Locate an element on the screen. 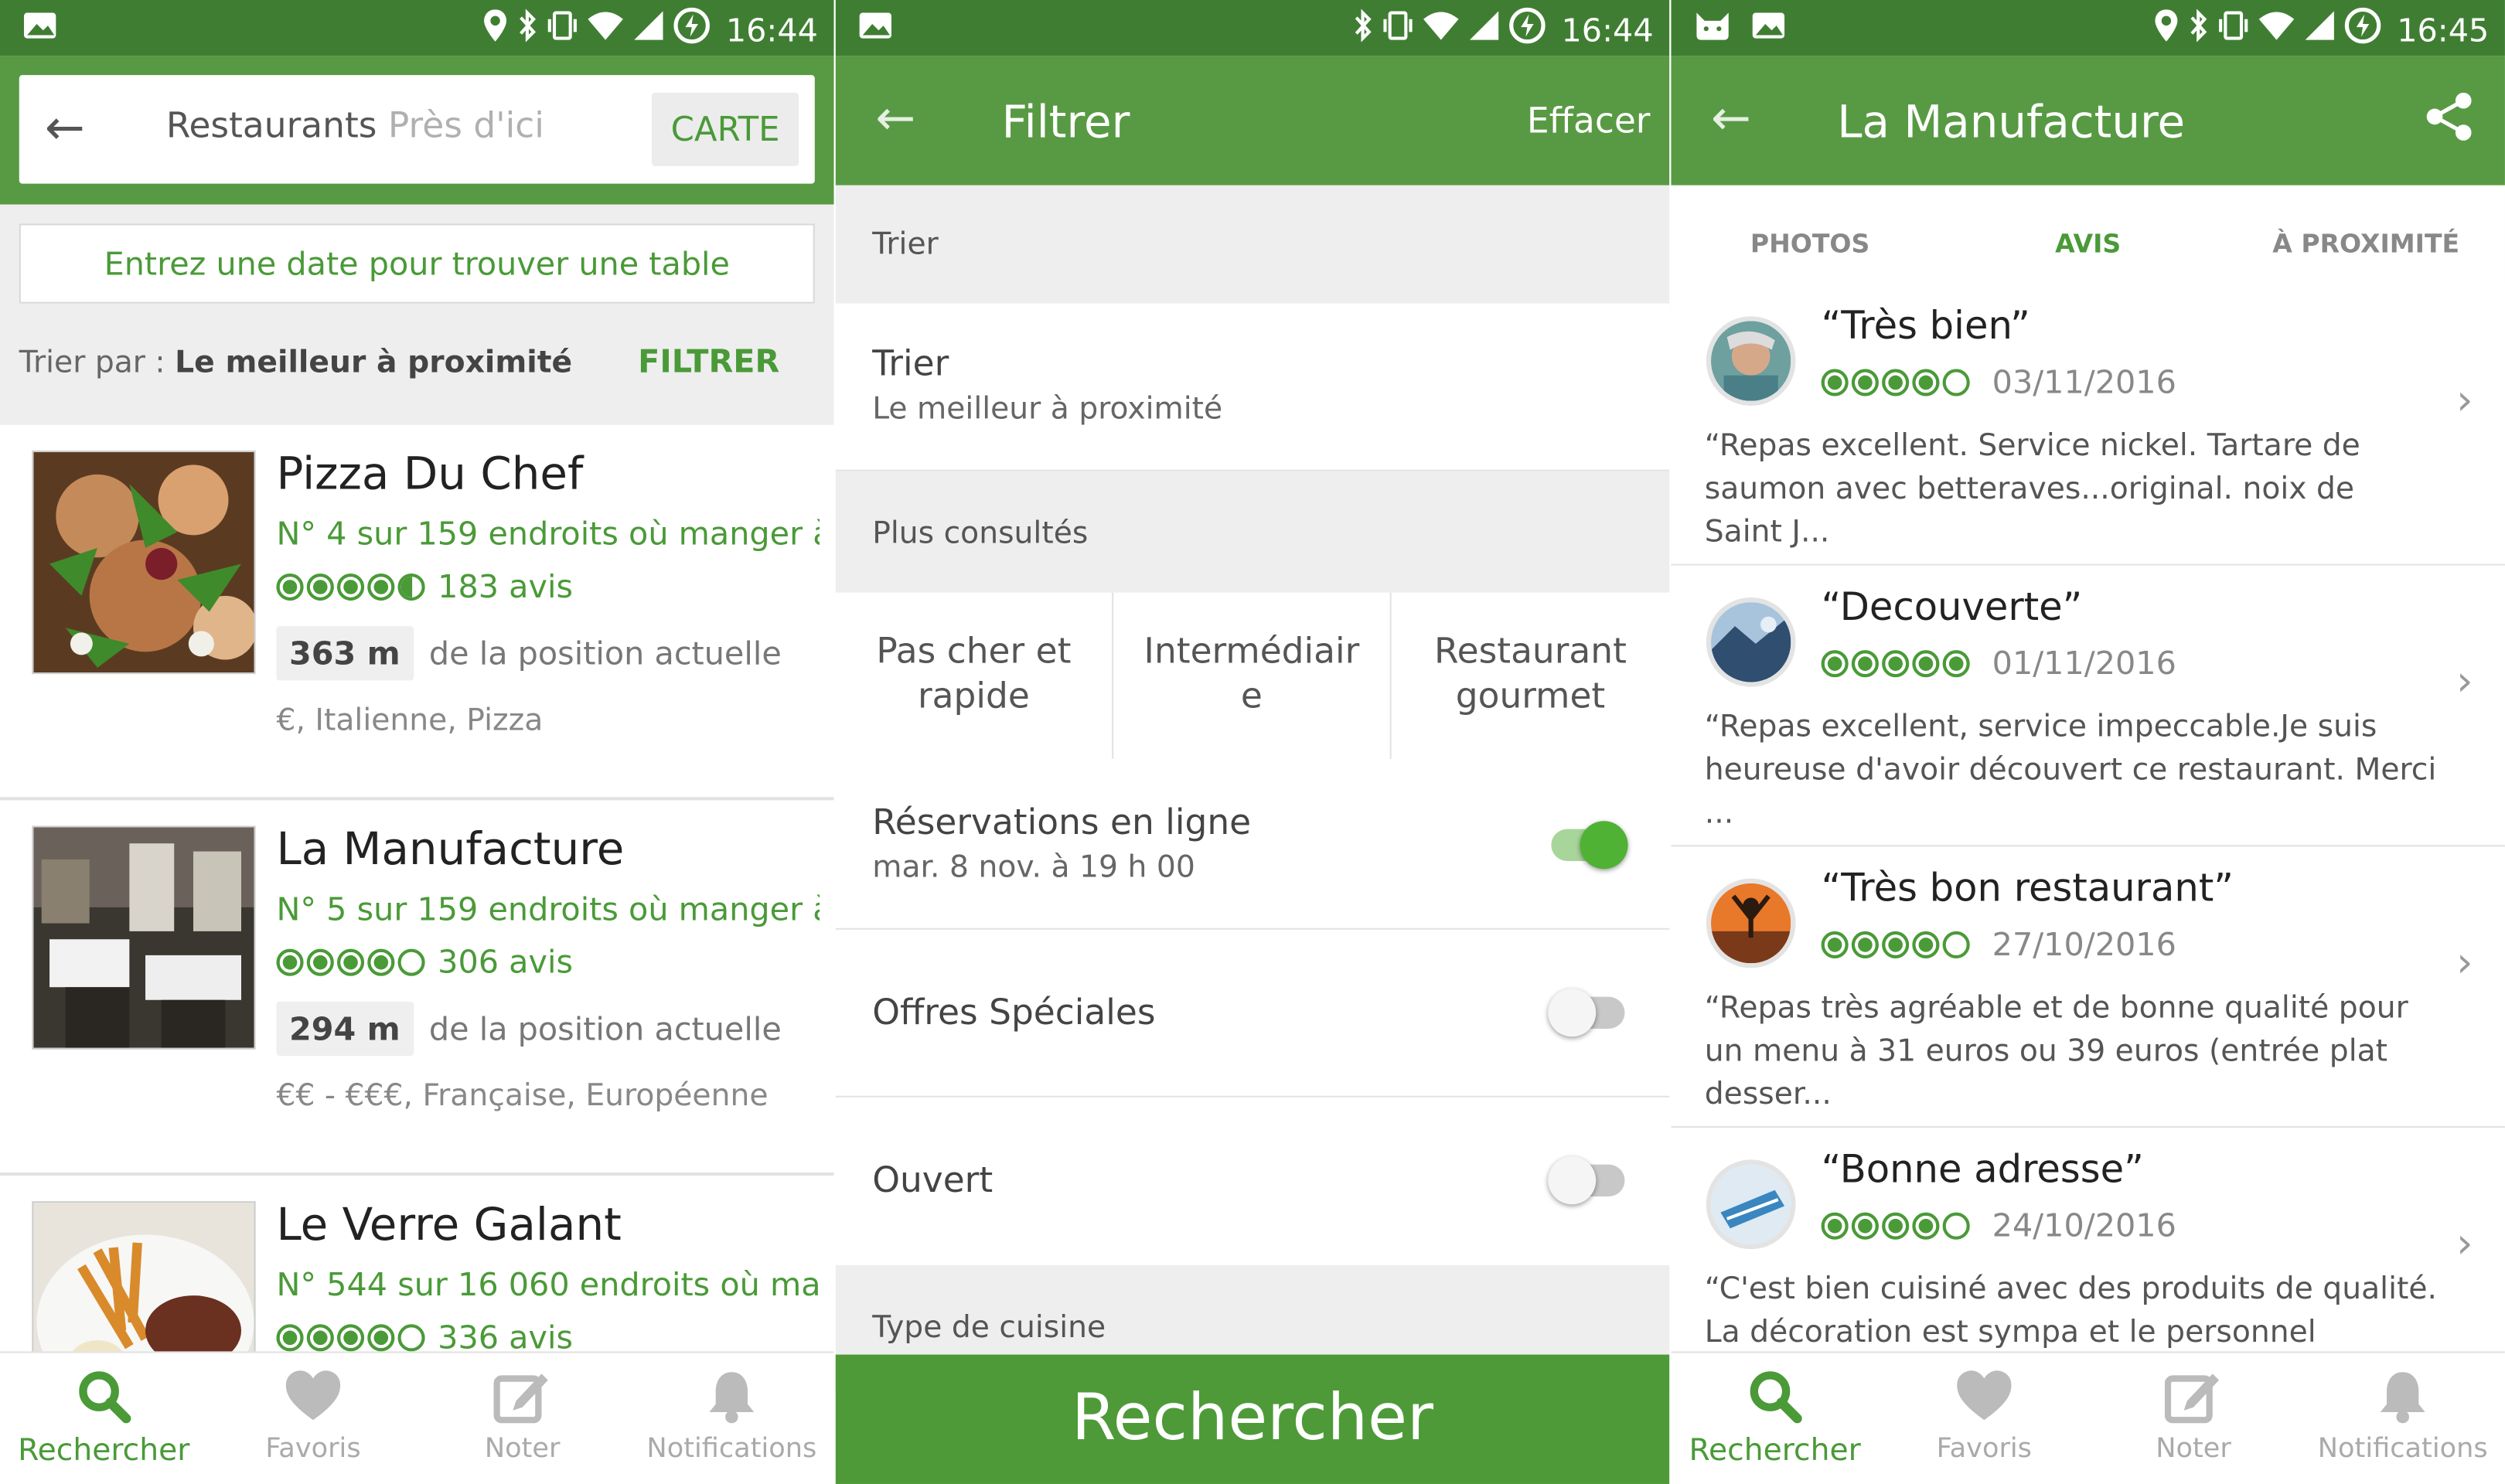 This screenshot has height=1484, width=2505. restaurant-name: La Manufacture is located at coordinates (450, 848).